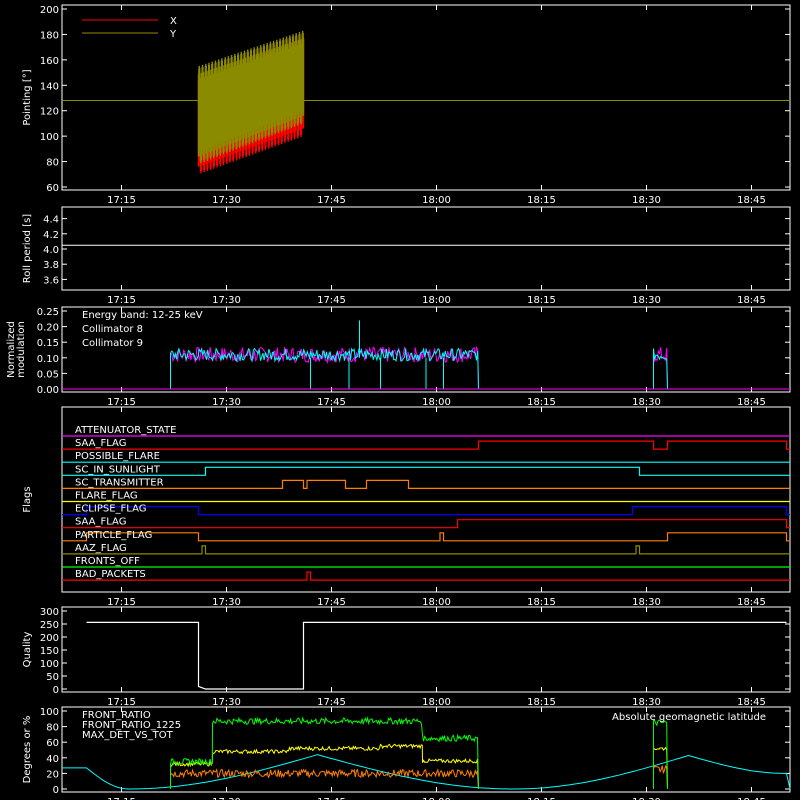  Describe the element at coordinates (419, 777) in the screenshot. I see `series-max-det-vs-tot` at that location.